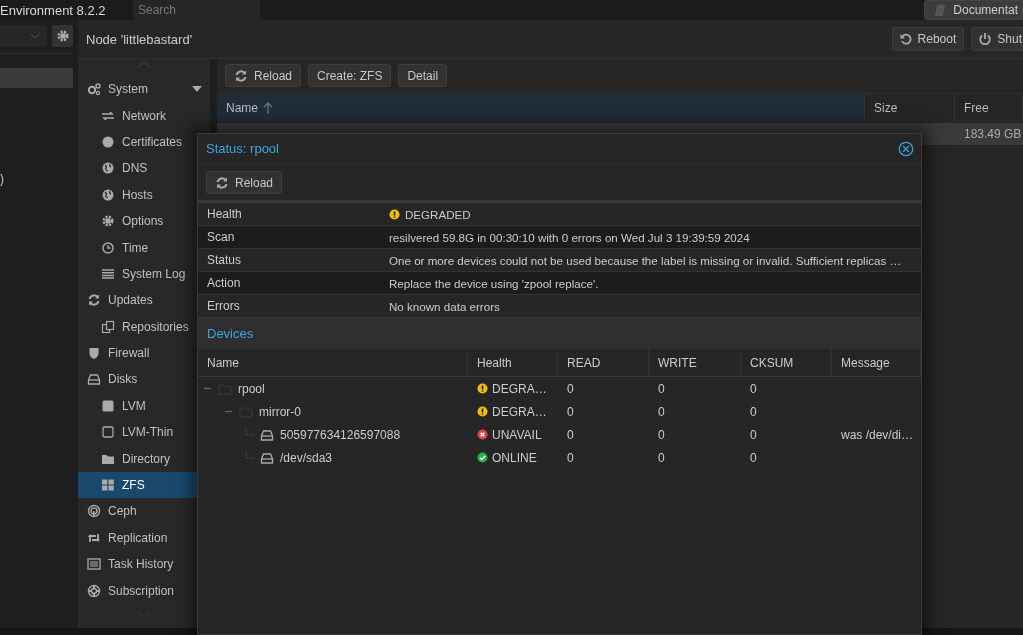 The width and height of the screenshot is (1023, 635). Describe the element at coordinates (993, 134) in the screenshot. I see `table-cell: 183.49 GB` at that location.